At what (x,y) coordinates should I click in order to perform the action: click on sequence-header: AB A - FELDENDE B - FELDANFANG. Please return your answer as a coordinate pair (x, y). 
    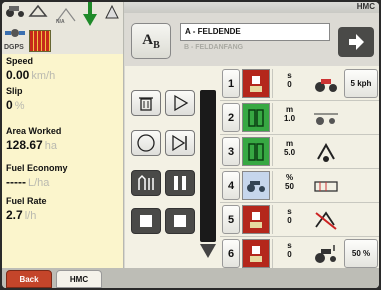
    Looking at the image, I should click on (252, 39).